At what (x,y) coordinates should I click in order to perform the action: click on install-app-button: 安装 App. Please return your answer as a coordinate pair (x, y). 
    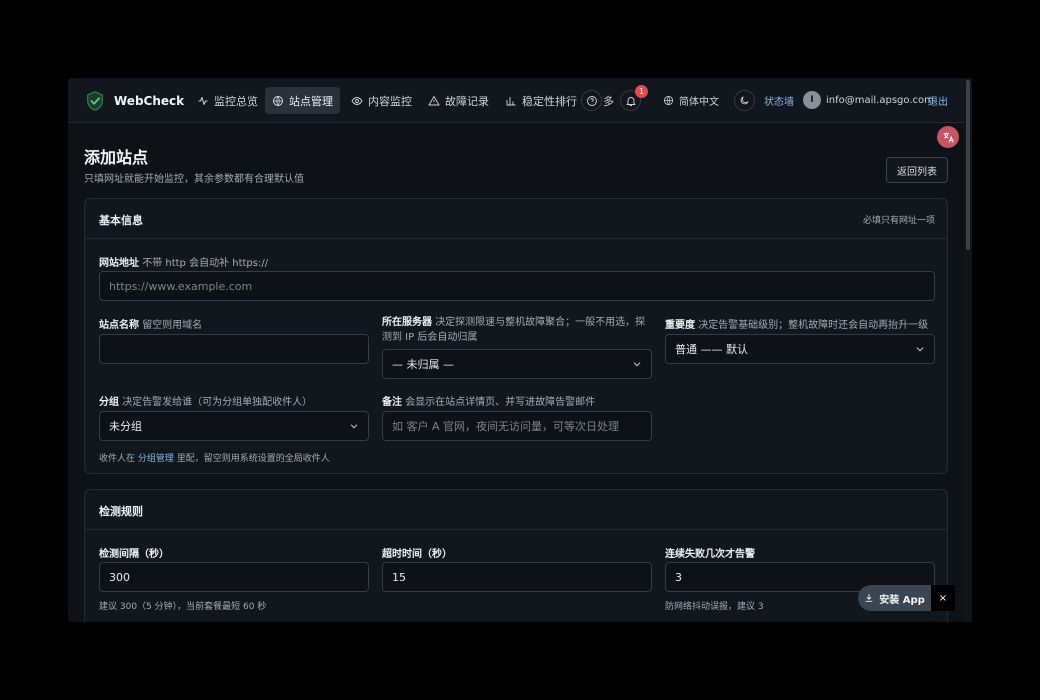
    Looking at the image, I should click on (894, 598).